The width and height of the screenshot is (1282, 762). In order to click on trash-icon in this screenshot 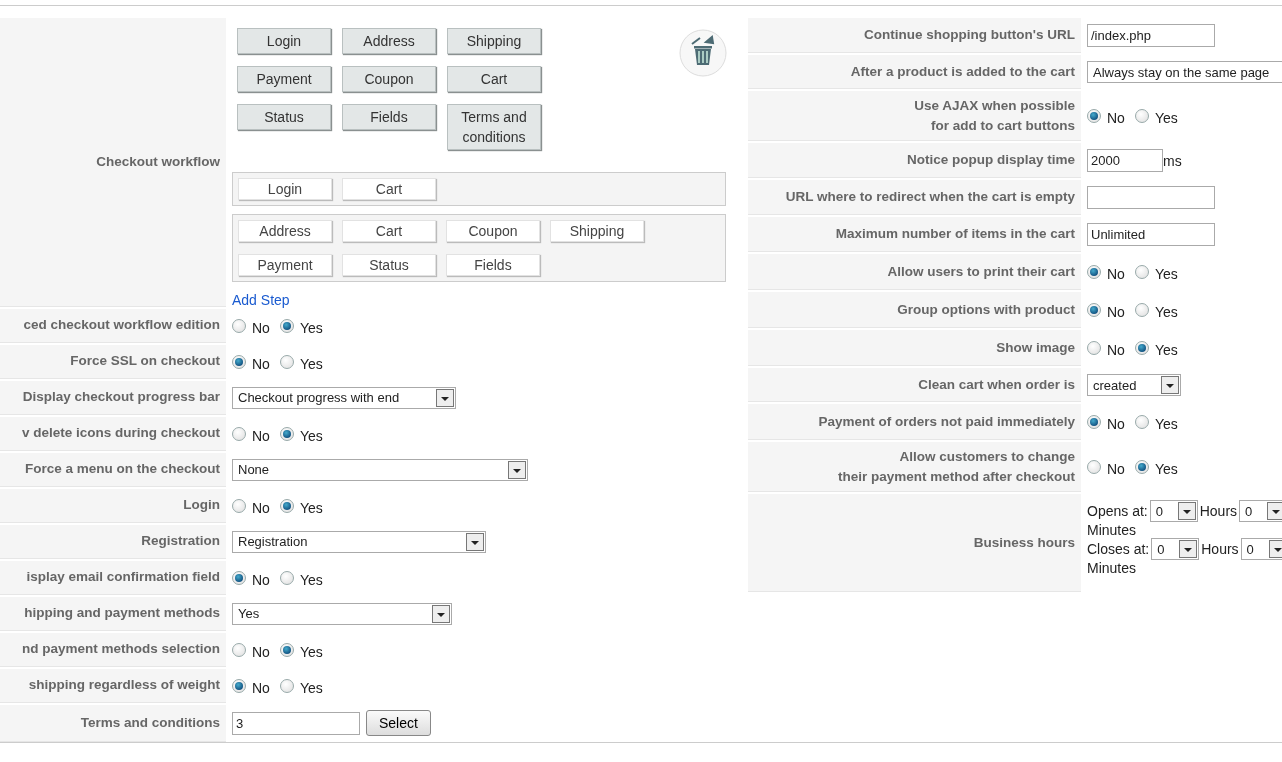, I will do `click(703, 53)`.